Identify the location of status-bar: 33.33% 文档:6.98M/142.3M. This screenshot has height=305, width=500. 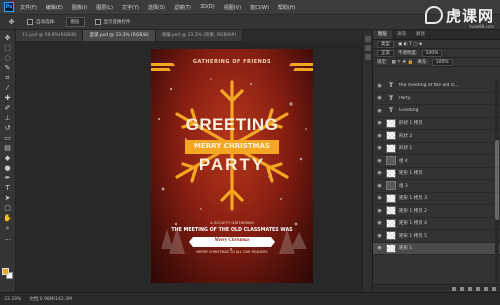
(250, 298).